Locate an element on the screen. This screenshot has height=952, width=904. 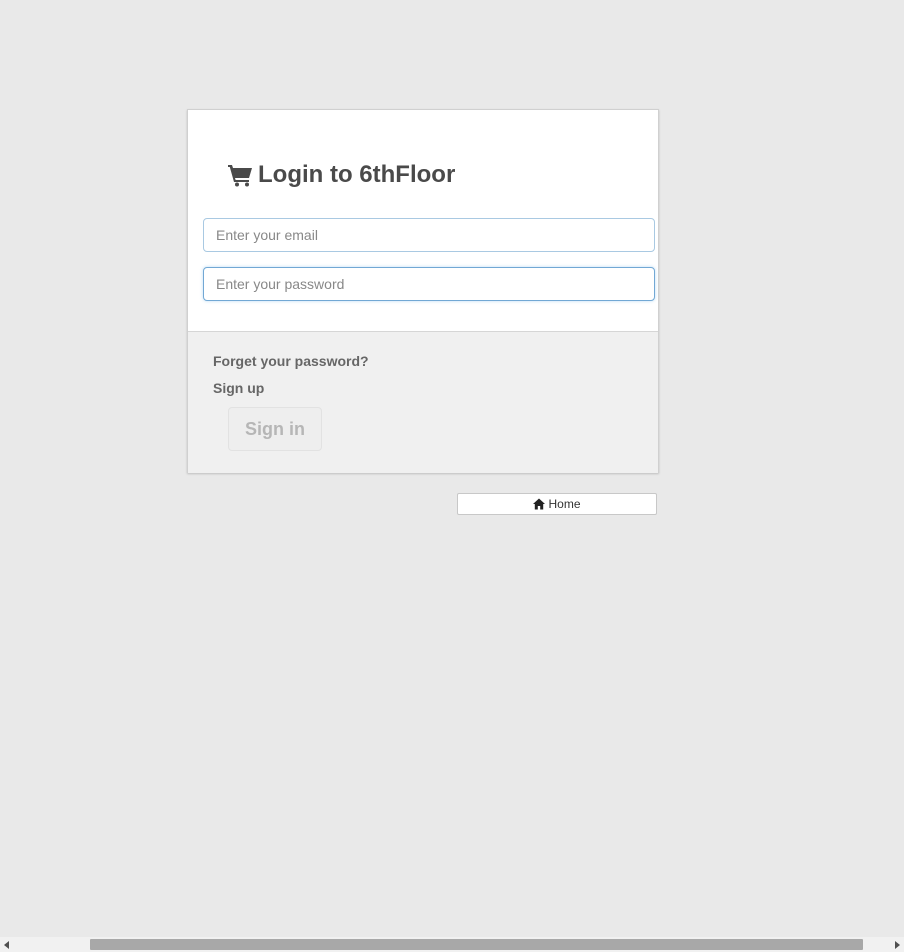
sign-in-button: Sign in is located at coordinates (275, 429).